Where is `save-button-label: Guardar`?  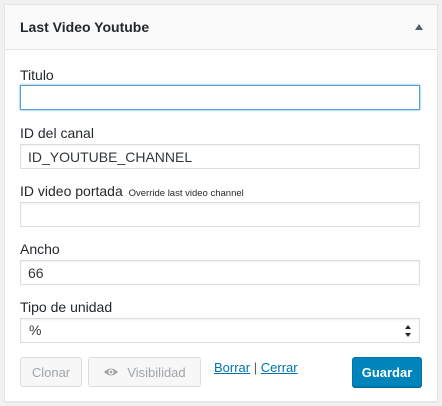
save-button-label: Guardar is located at coordinates (387, 372).